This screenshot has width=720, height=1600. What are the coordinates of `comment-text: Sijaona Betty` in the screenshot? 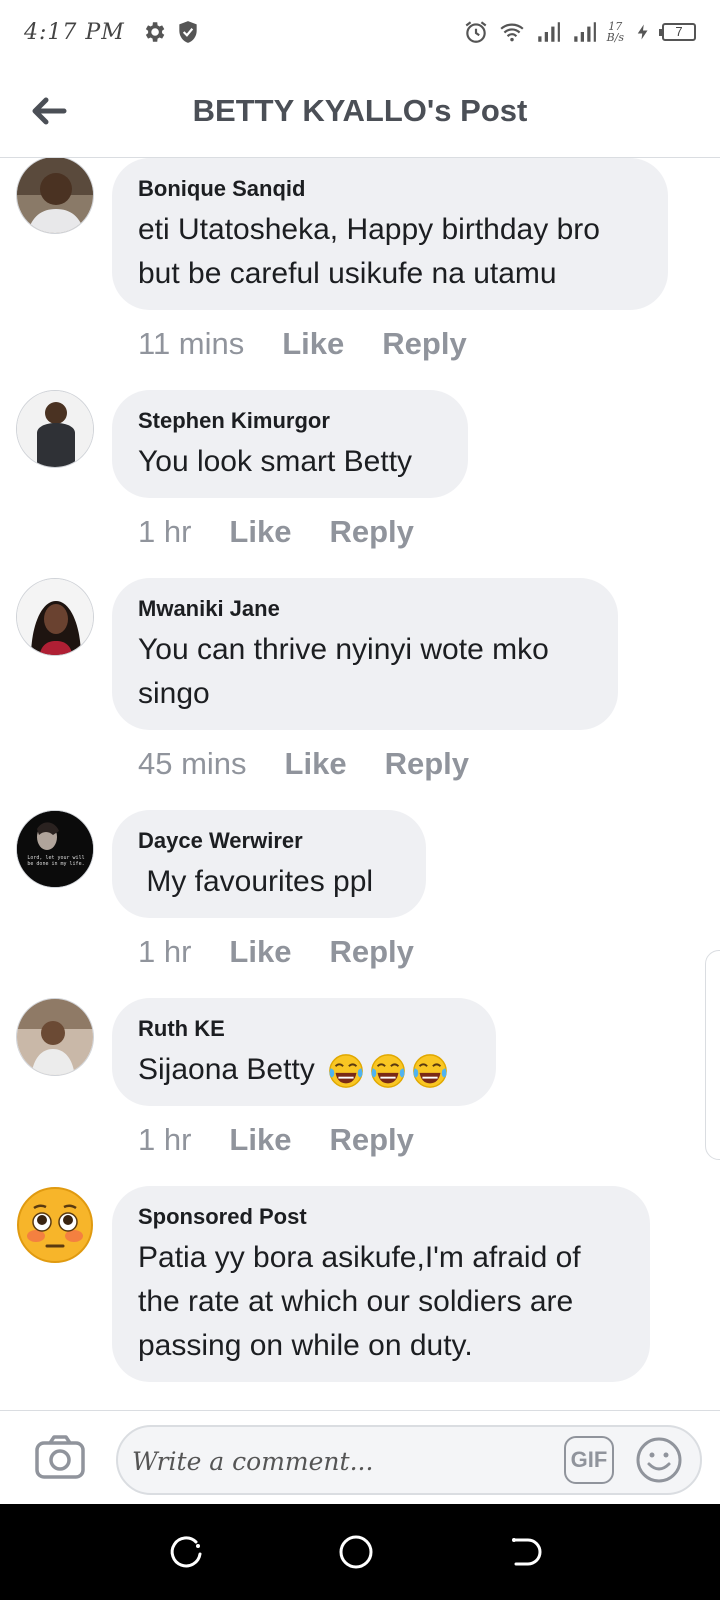 It's located at (304, 1070).